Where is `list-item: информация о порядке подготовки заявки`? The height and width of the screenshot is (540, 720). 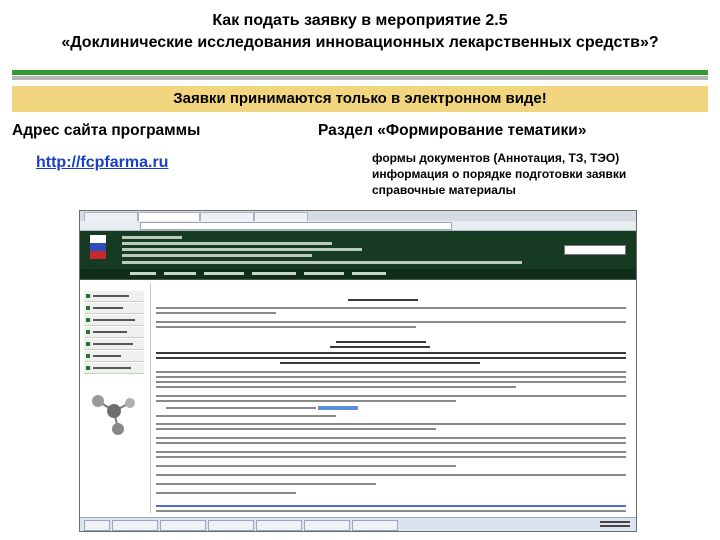 list-item: информация о порядке подготовки заявки is located at coordinates (499, 174).